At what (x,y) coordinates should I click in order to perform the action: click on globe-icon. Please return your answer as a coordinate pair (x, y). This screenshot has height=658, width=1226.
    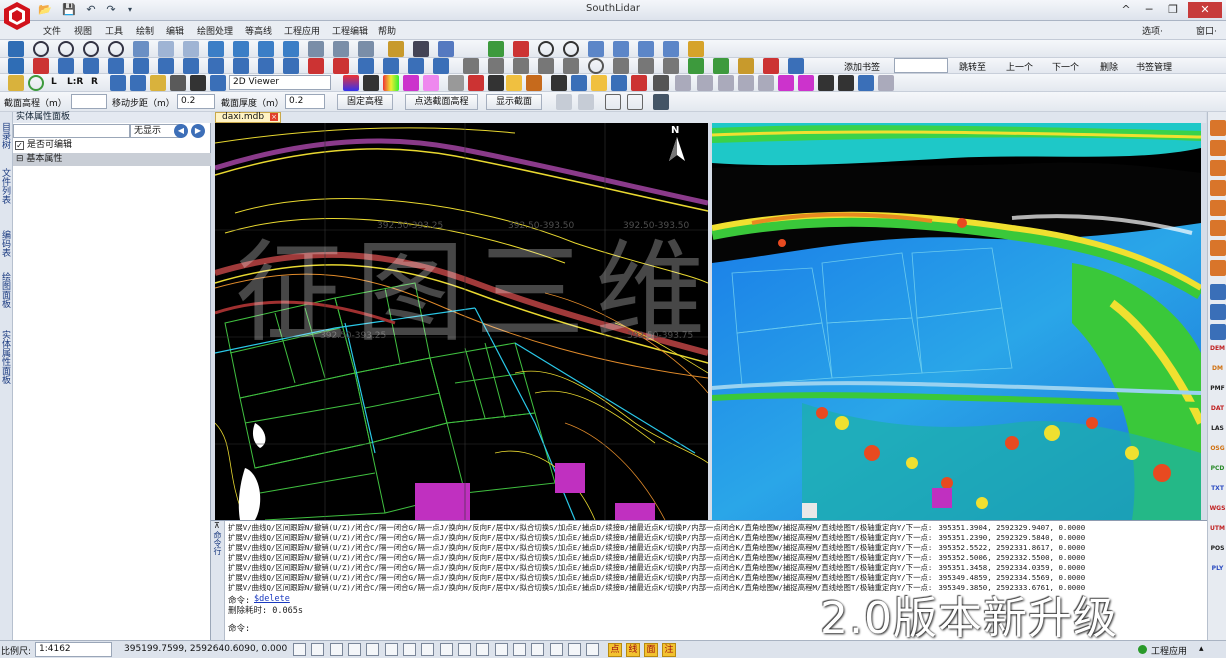
    Looking at the image, I should click on (178, 83).